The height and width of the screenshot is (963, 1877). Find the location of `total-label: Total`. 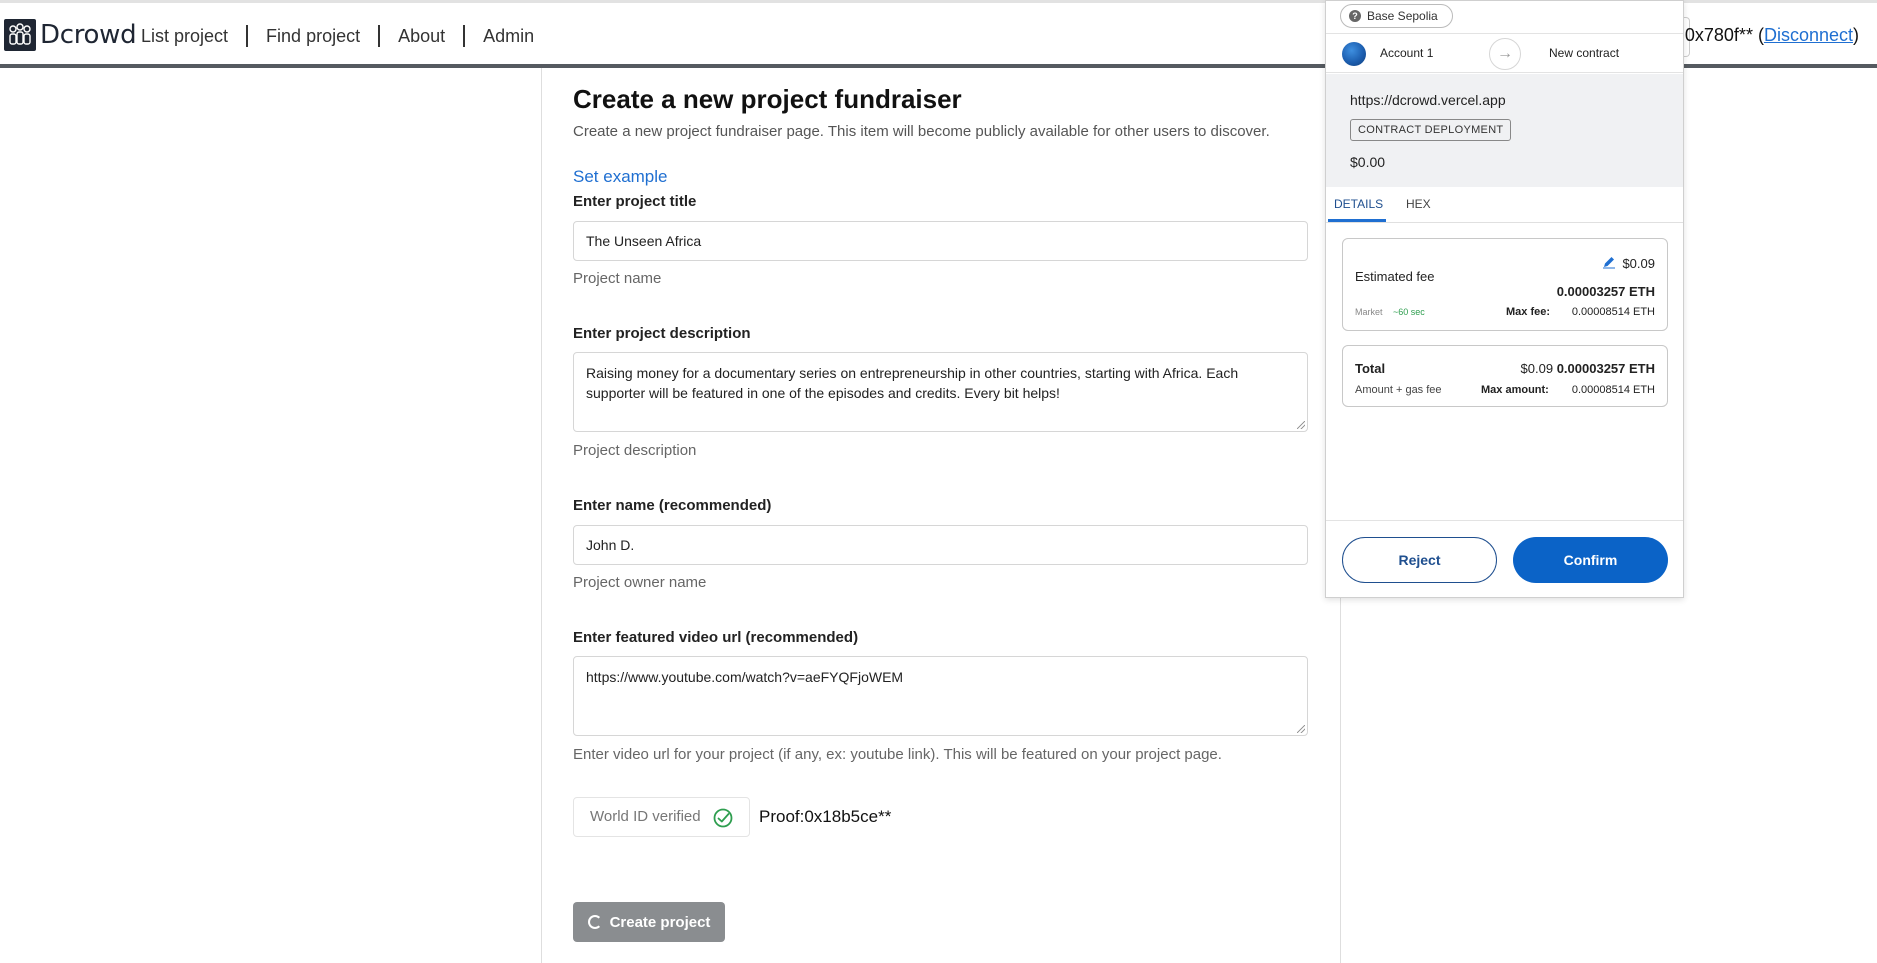

total-label: Total is located at coordinates (1370, 368).